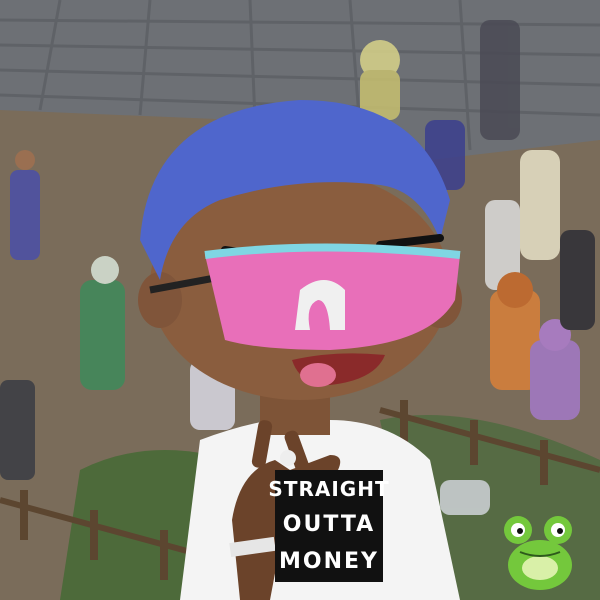 The image size is (600, 600). Describe the element at coordinates (288, 458) in the screenshot. I see `ring-icon` at that location.